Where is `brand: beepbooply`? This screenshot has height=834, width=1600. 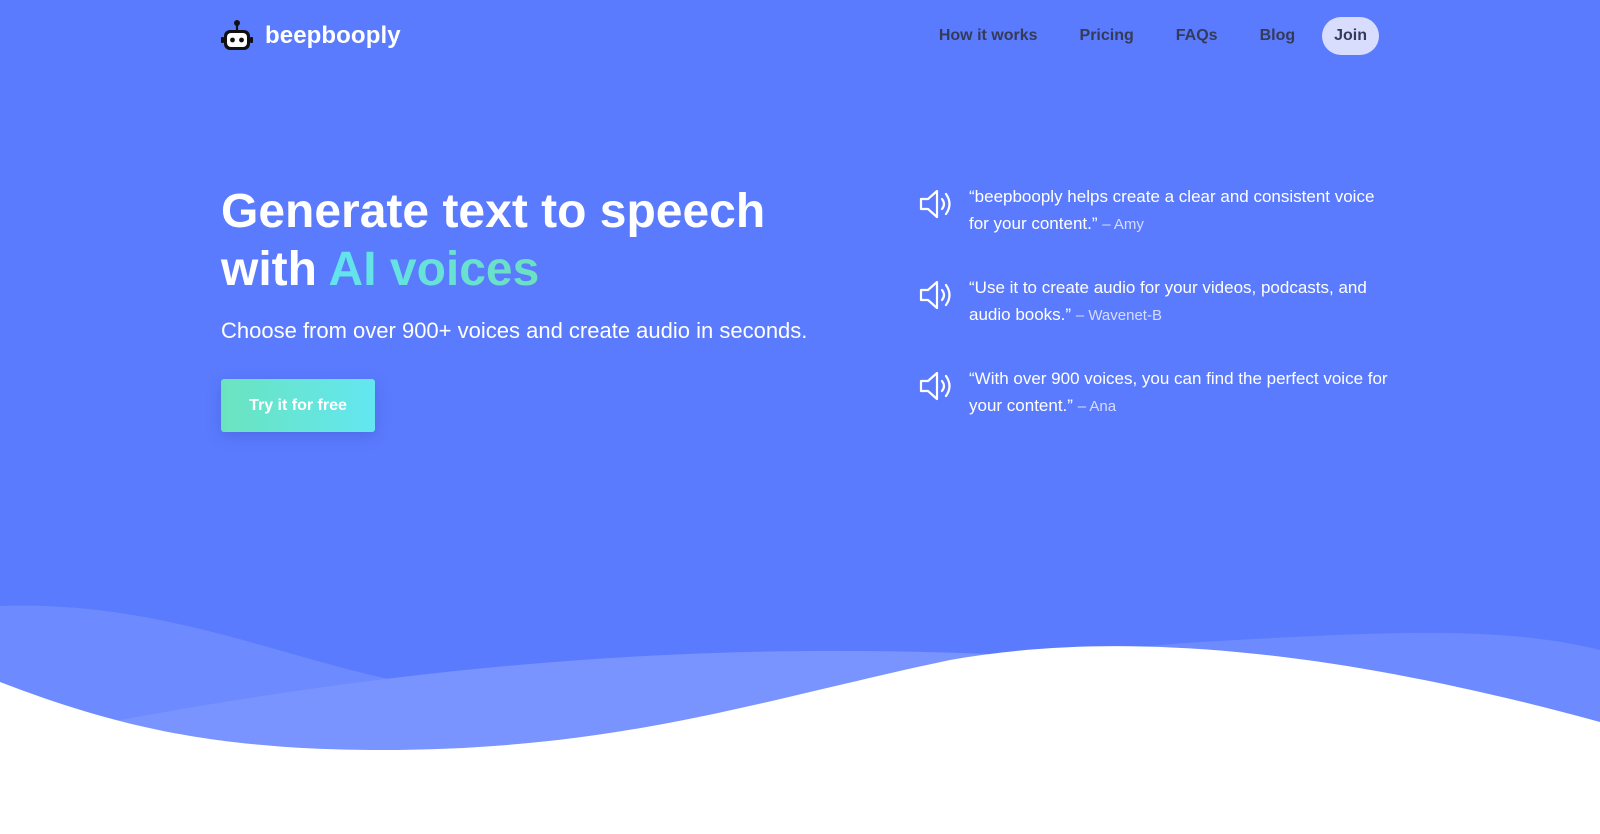
brand: beepbooply is located at coordinates (311, 36).